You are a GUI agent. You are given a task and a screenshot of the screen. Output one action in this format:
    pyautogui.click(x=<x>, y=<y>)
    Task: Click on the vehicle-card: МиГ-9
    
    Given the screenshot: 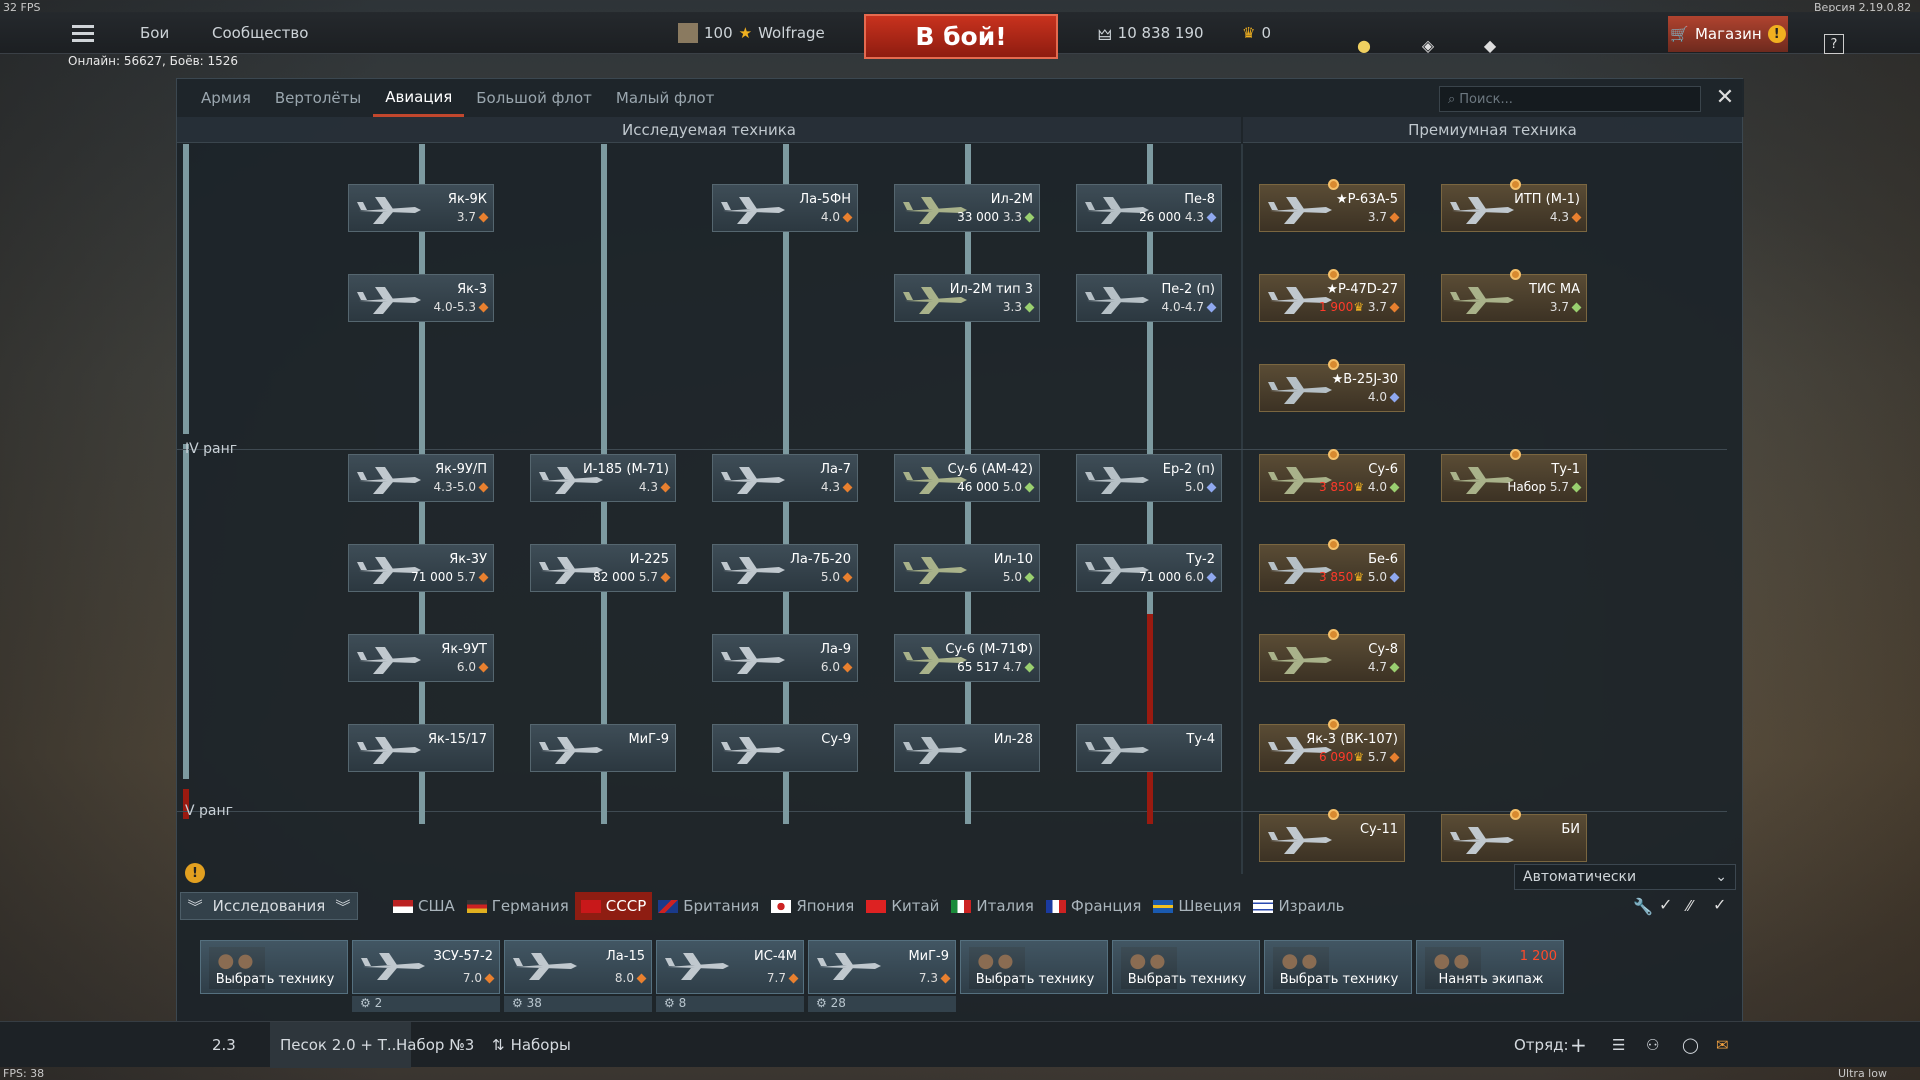 What is the action you would take?
    pyautogui.click(x=603, y=748)
    